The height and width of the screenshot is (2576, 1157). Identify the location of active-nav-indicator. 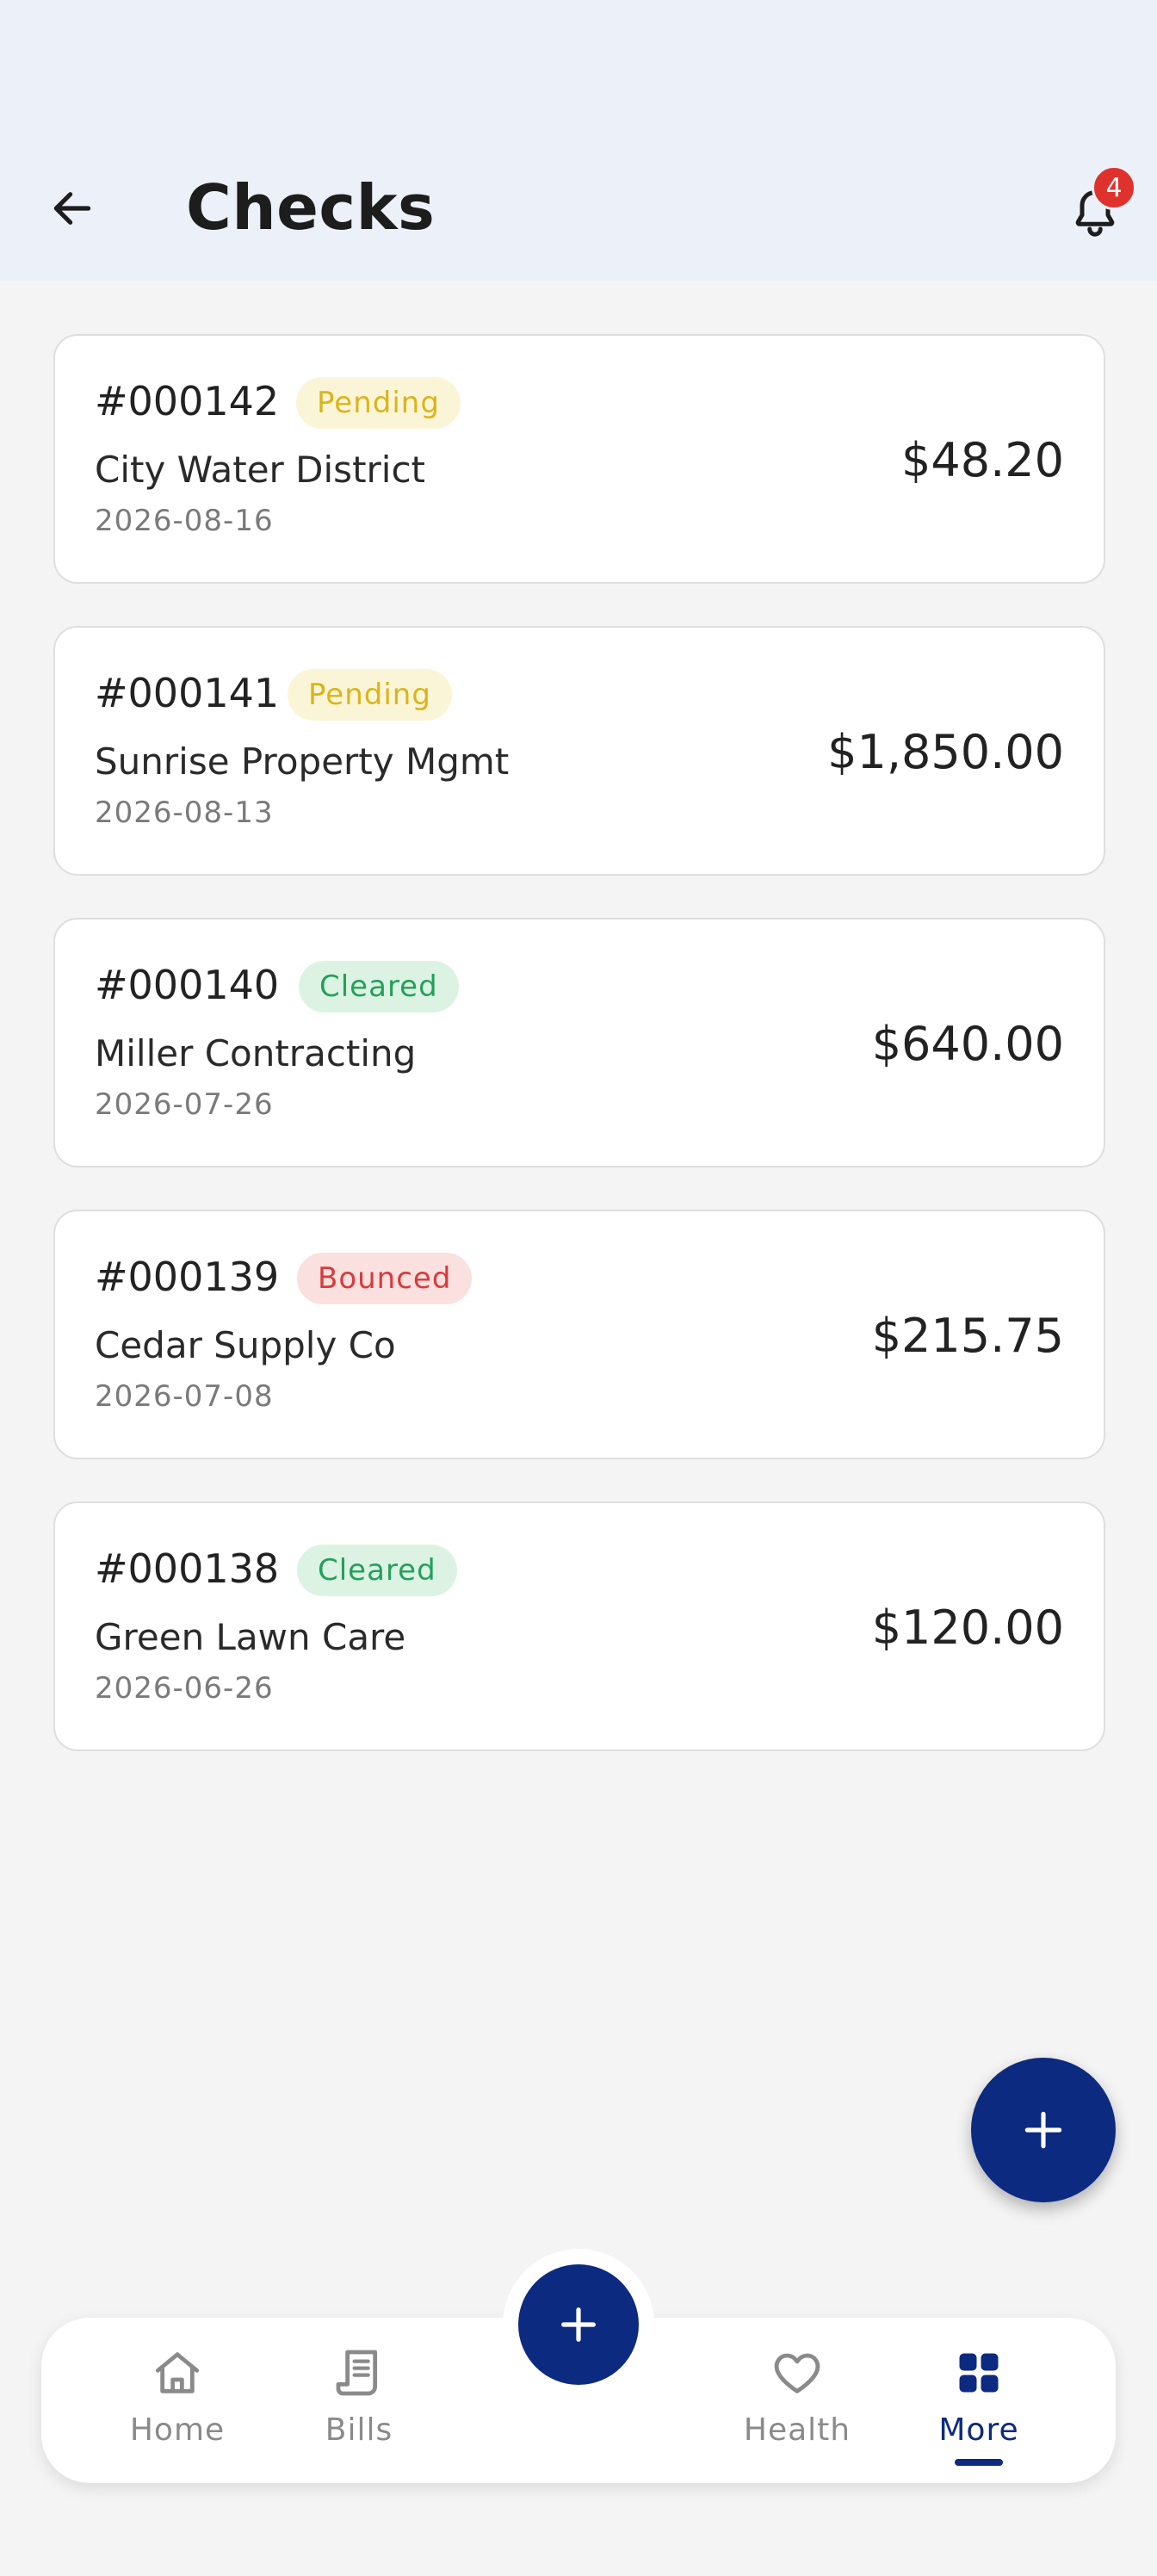
(979, 2462).